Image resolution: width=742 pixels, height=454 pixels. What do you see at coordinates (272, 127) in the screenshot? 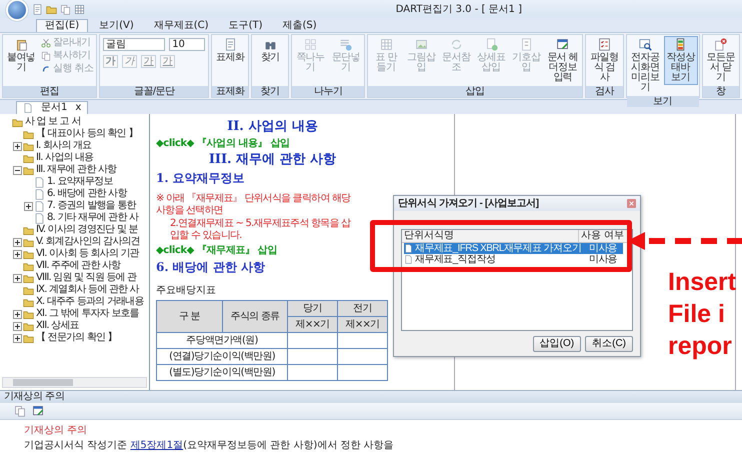
I see `section-title: II. 사업의 내용` at bounding box center [272, 127].